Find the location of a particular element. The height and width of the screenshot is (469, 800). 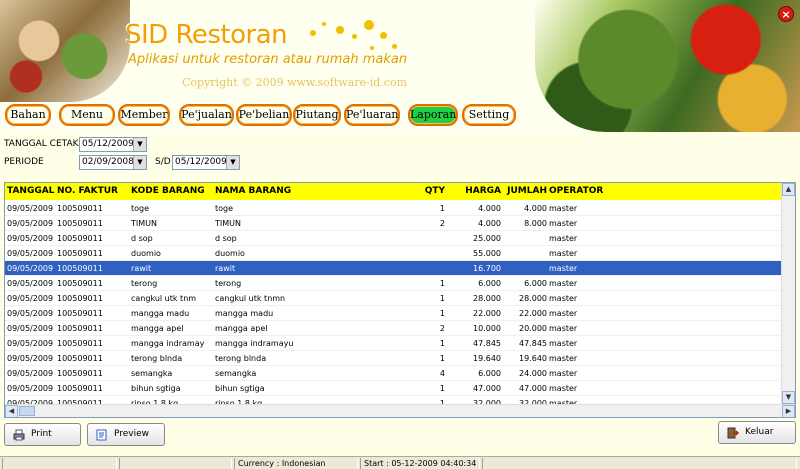

table-cell: toge is located at coordinates (140, 208).